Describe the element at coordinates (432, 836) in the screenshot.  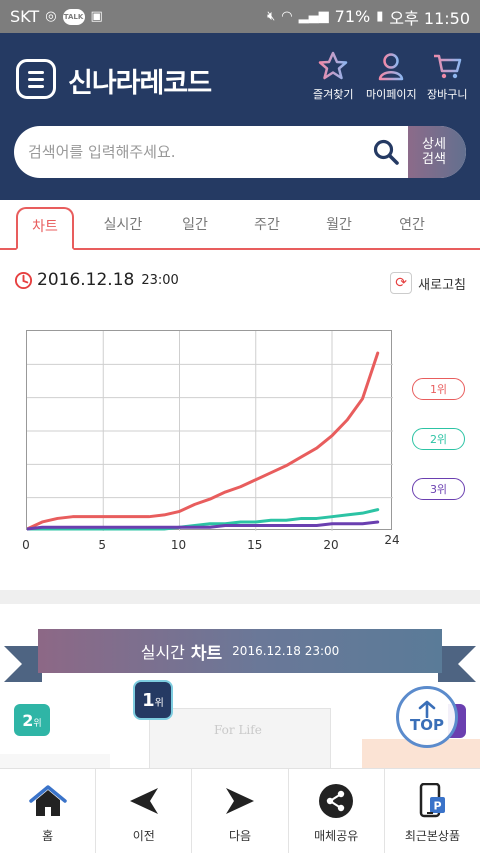
I see `nav-recent-label: 최근본상품` at that location.